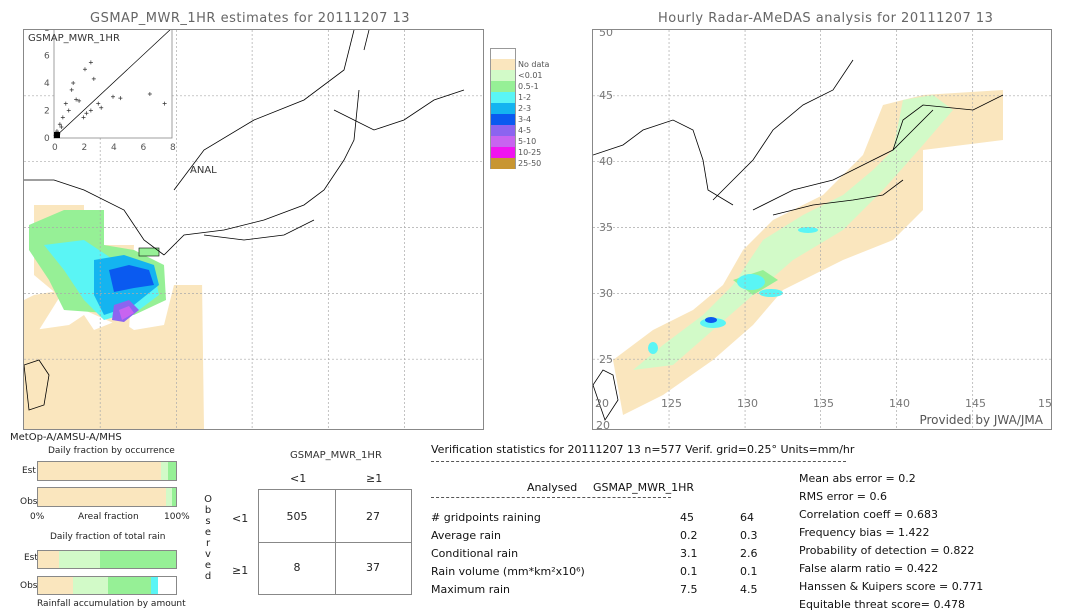 The width and height of the screenshot is (1080, 612). I want to click on lat-tick: 35, so click(606, 227).